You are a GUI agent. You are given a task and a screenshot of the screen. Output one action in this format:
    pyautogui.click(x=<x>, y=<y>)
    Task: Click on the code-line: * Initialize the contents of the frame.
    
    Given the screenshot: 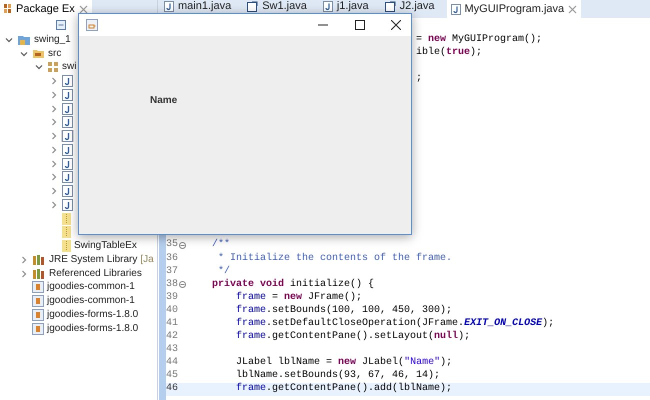 What is the action you would take?
    pyautogui.click(x=334, y=259)
    